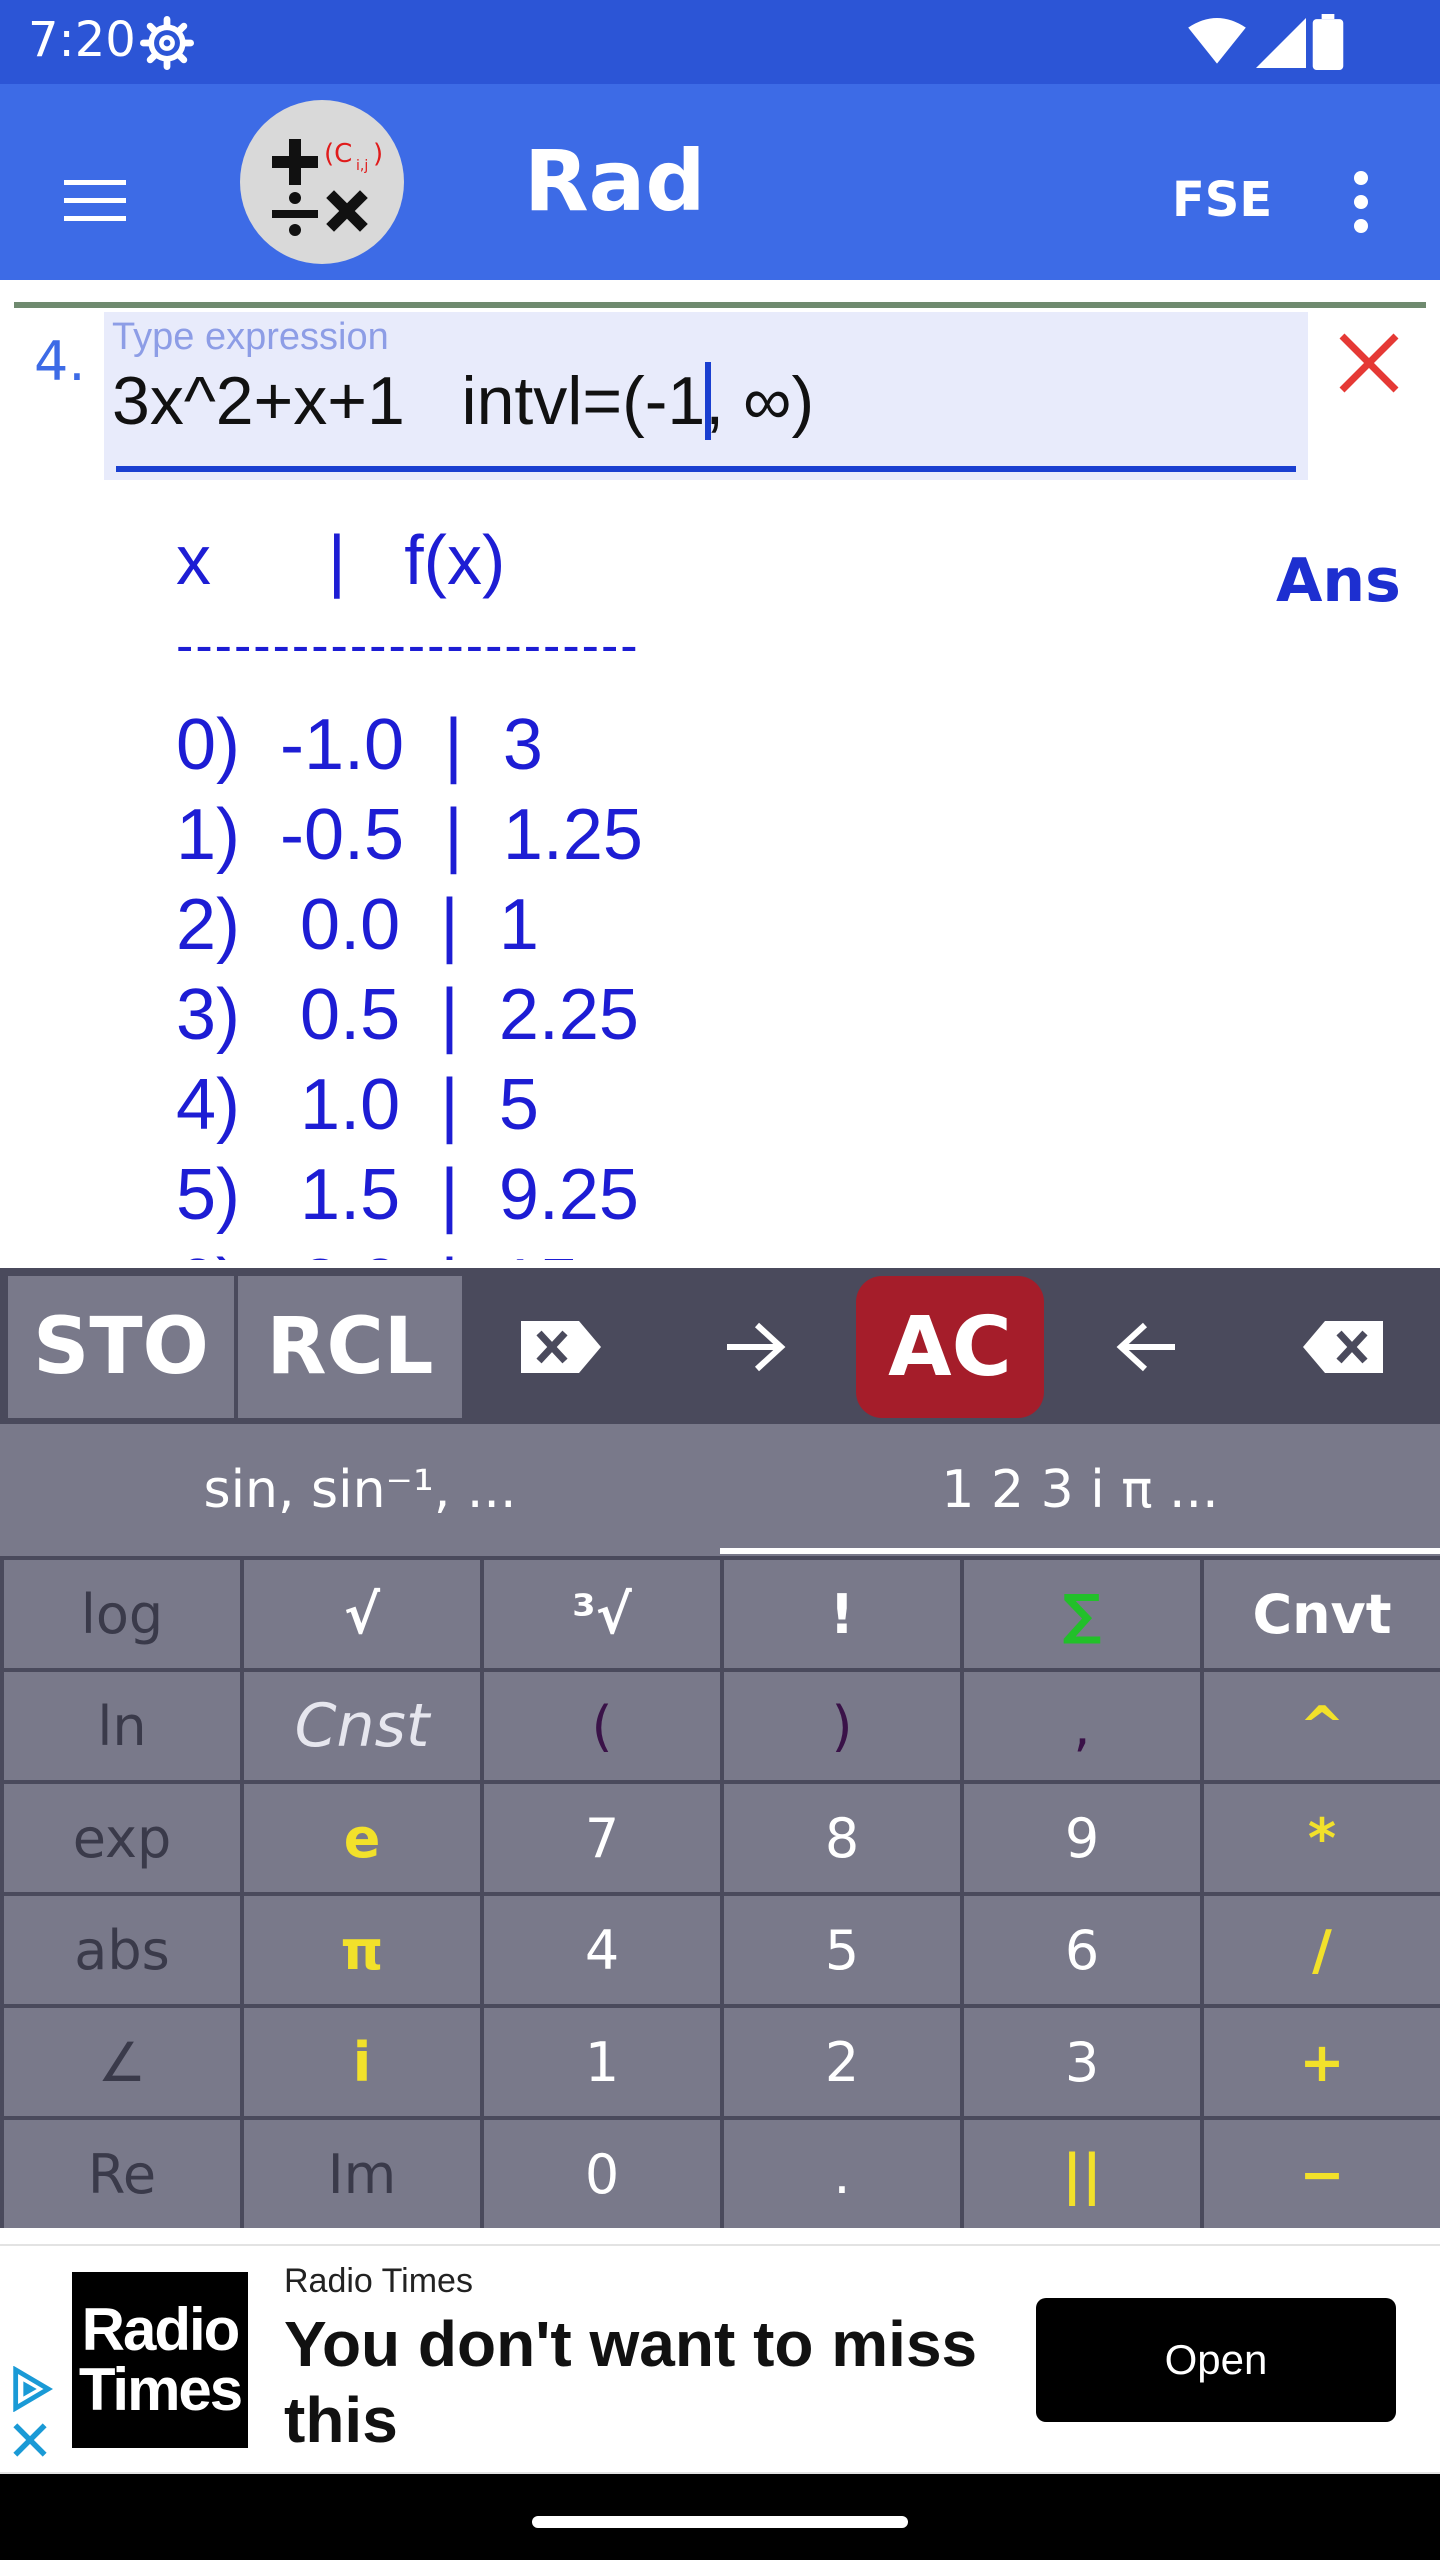 This screenshot has width=1440, height=2560. I want to click on signal-icon, so click(1281, 43).